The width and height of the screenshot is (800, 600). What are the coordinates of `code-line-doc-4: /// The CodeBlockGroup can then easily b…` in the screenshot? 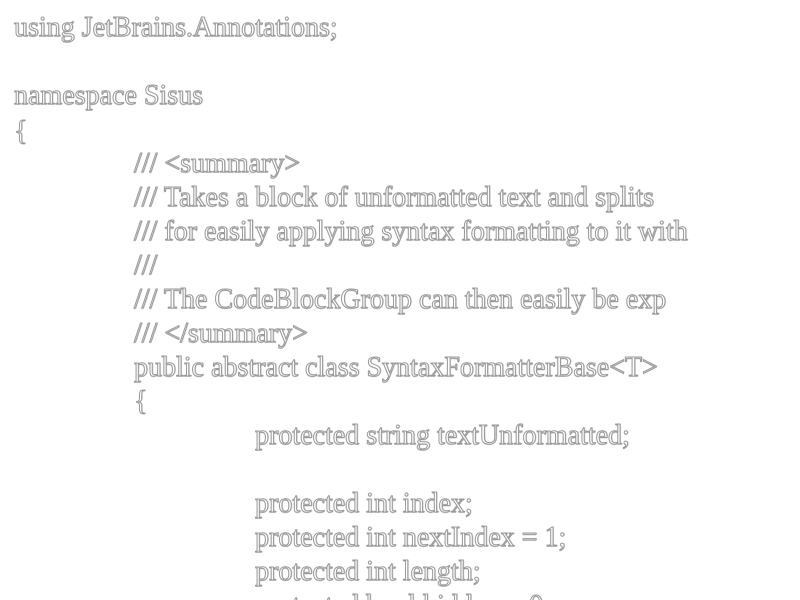 It's located at (400, 300).